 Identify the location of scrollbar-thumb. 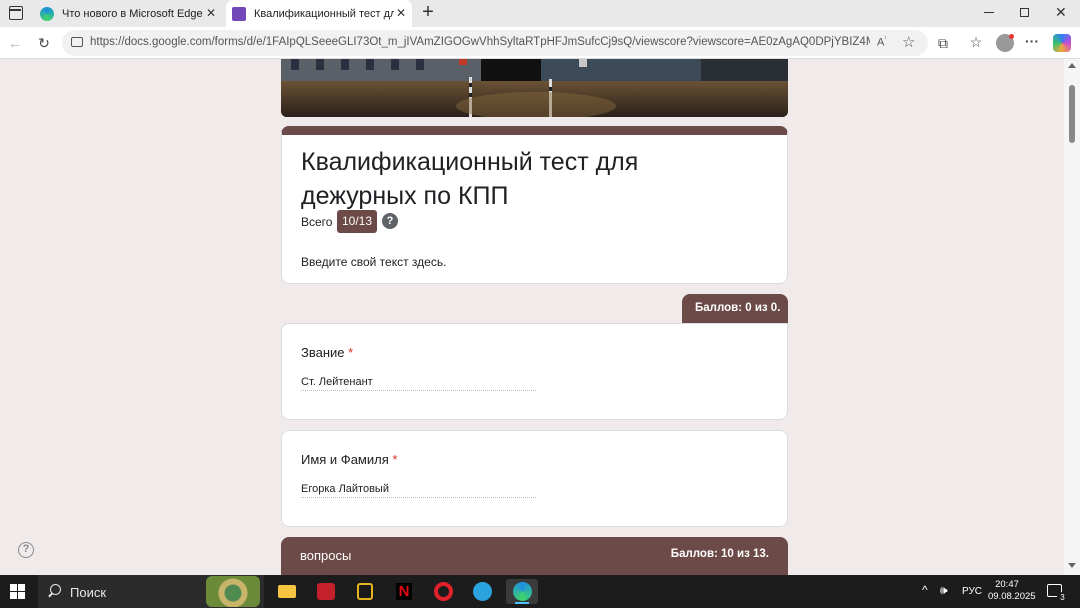
(1072, 114).